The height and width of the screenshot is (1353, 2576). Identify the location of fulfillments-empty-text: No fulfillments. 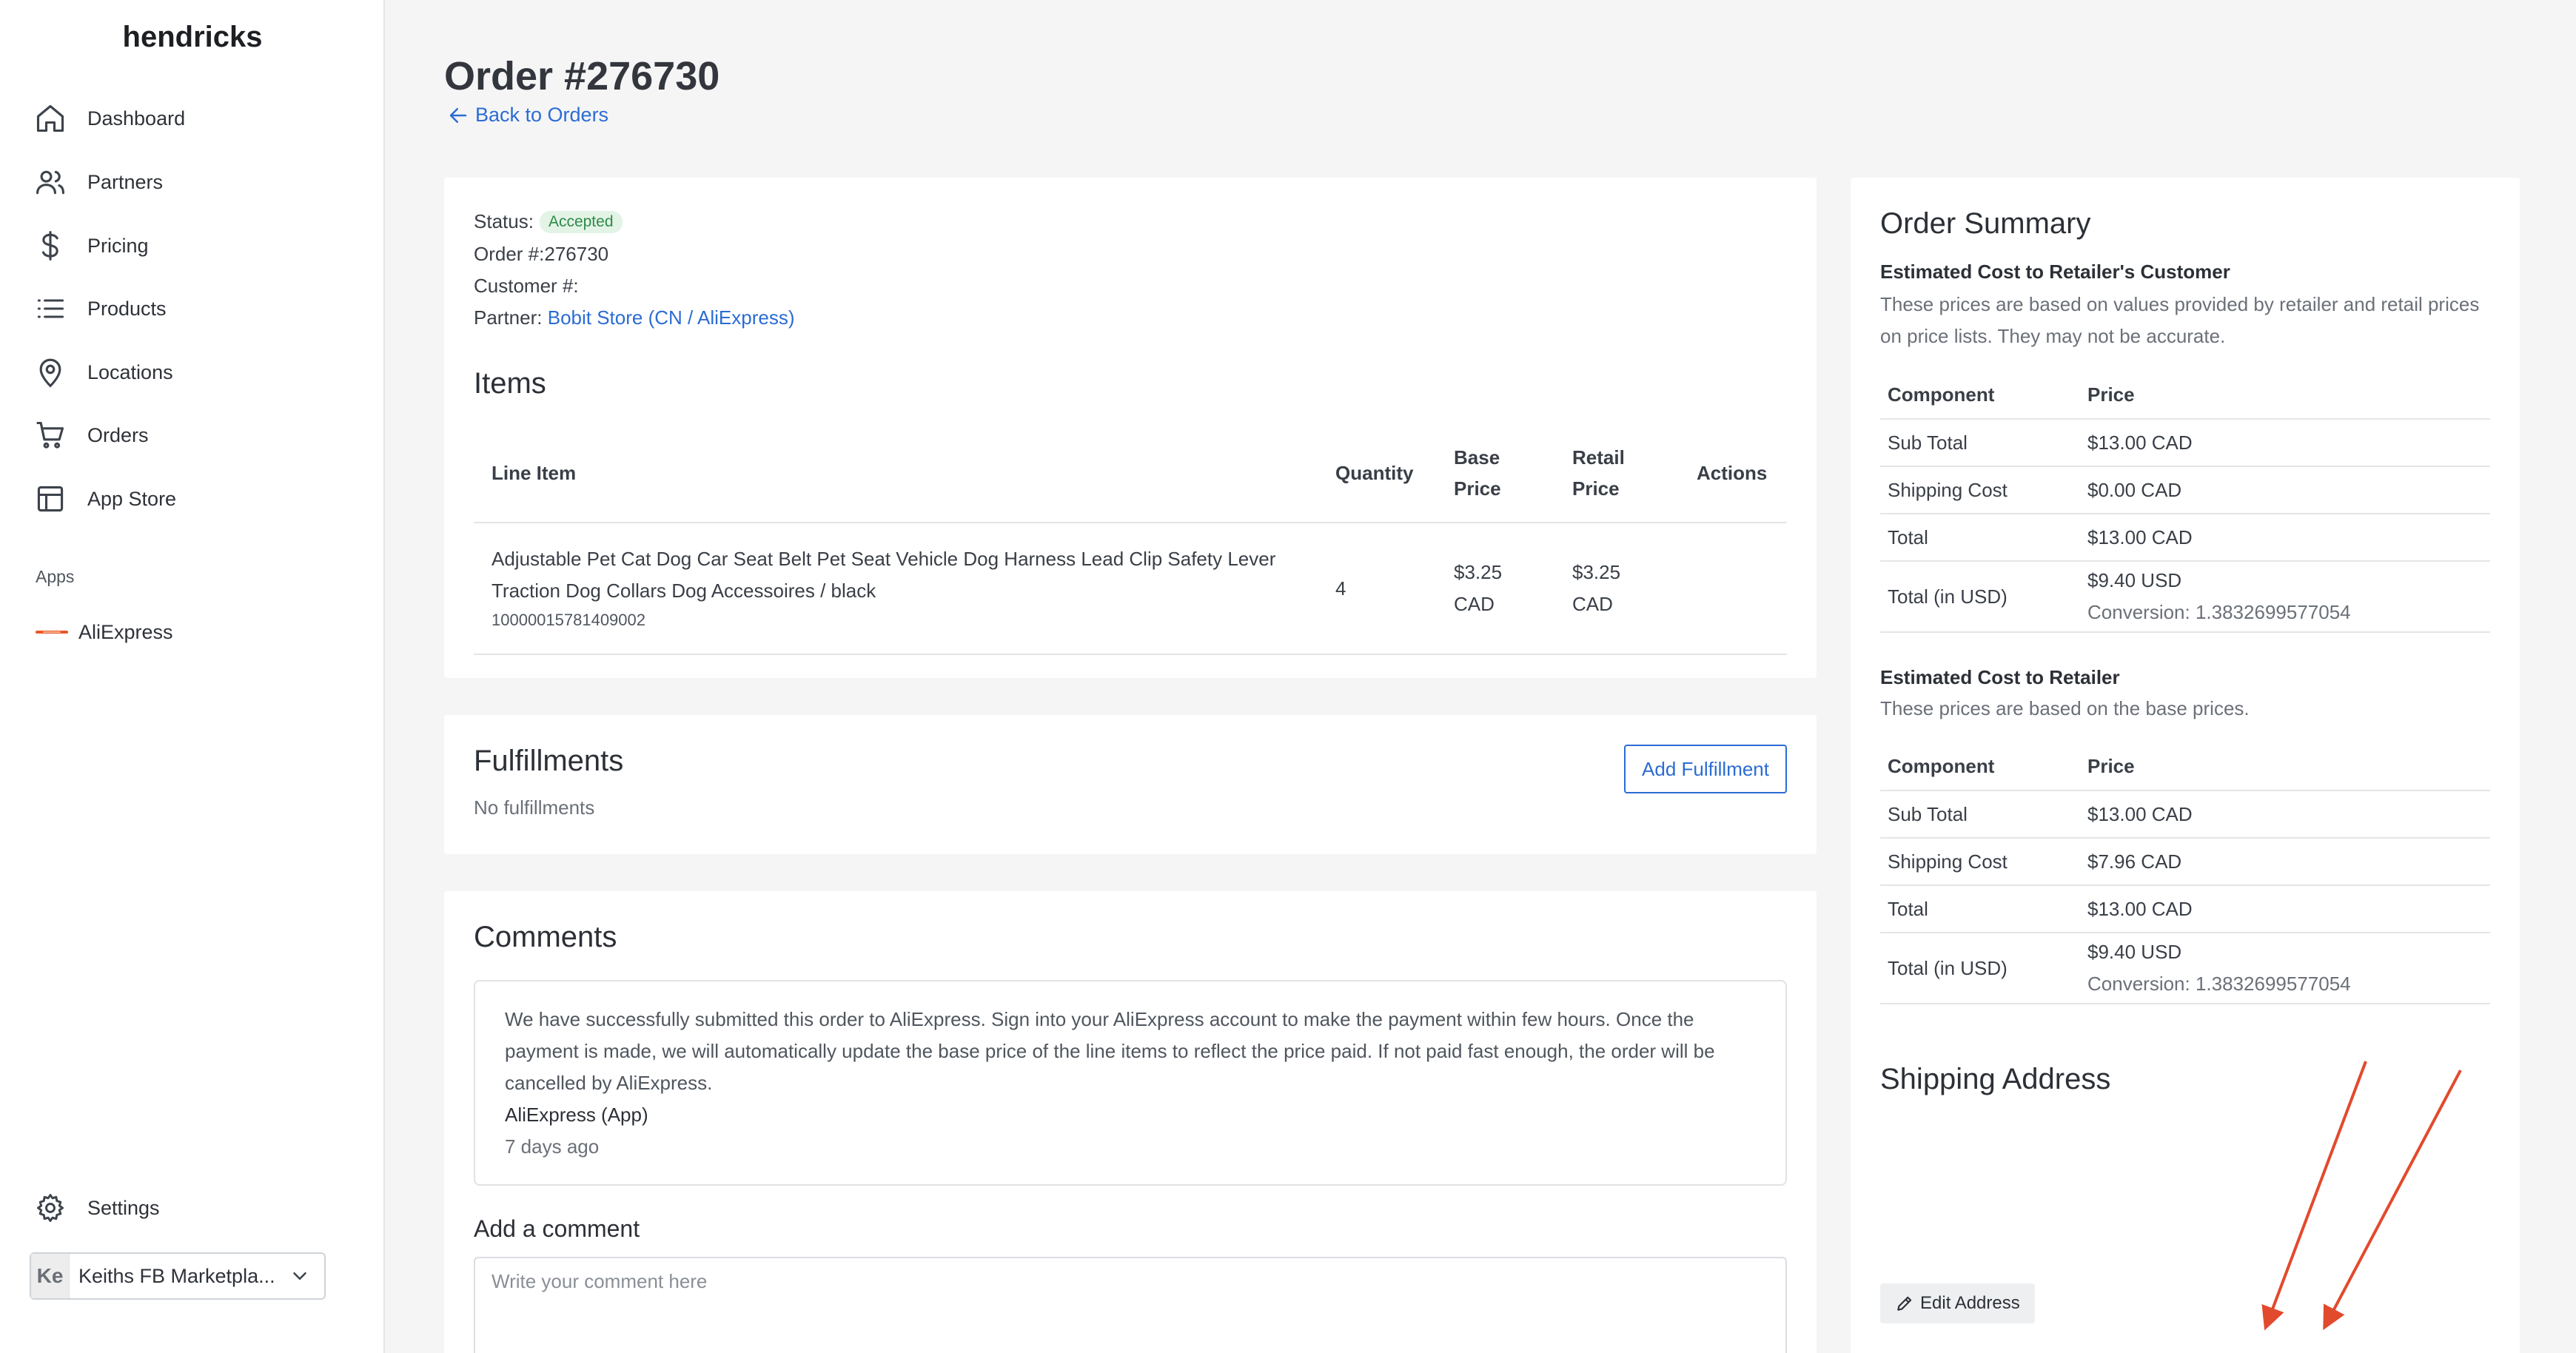
(534, 807).